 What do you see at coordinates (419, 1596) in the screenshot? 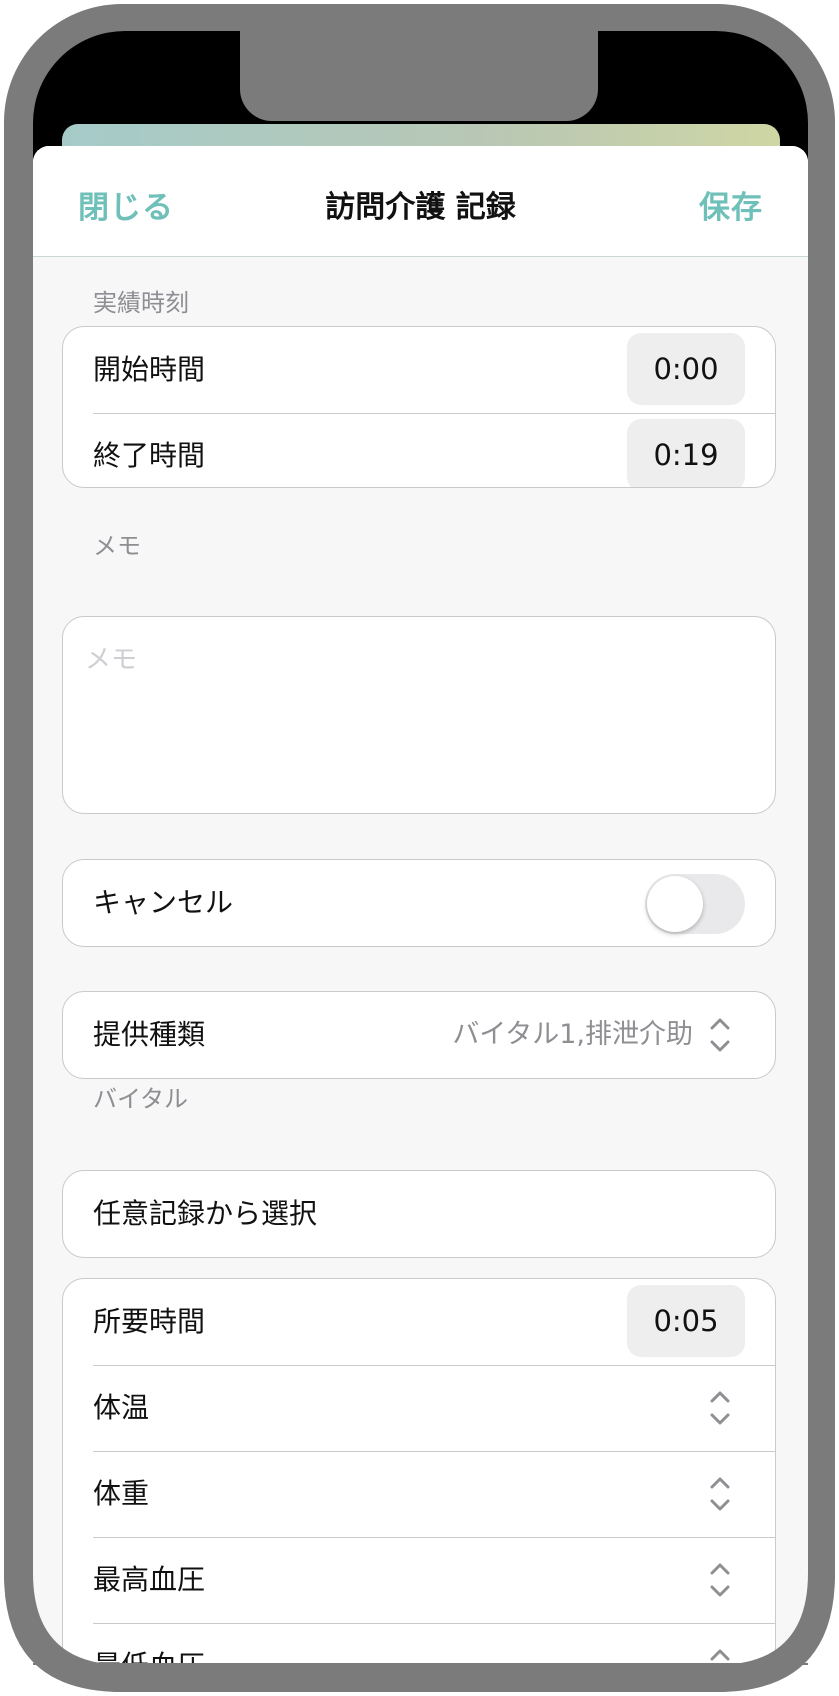
I see `phone-frame-edge` at bounding box center [419, 1596].